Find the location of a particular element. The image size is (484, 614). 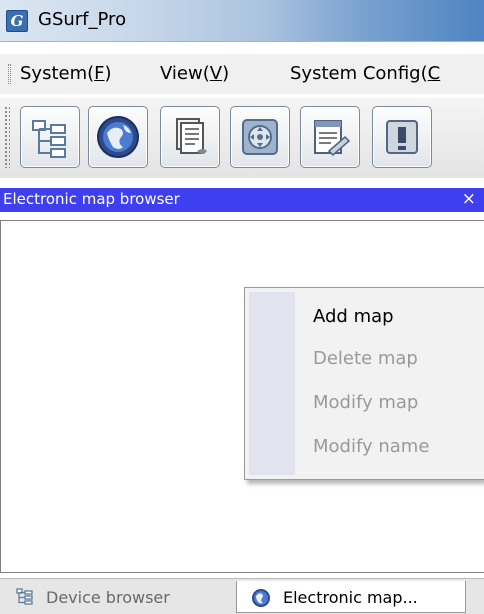

window-title: GSurf_Pro is located at coordinates (82, 19).